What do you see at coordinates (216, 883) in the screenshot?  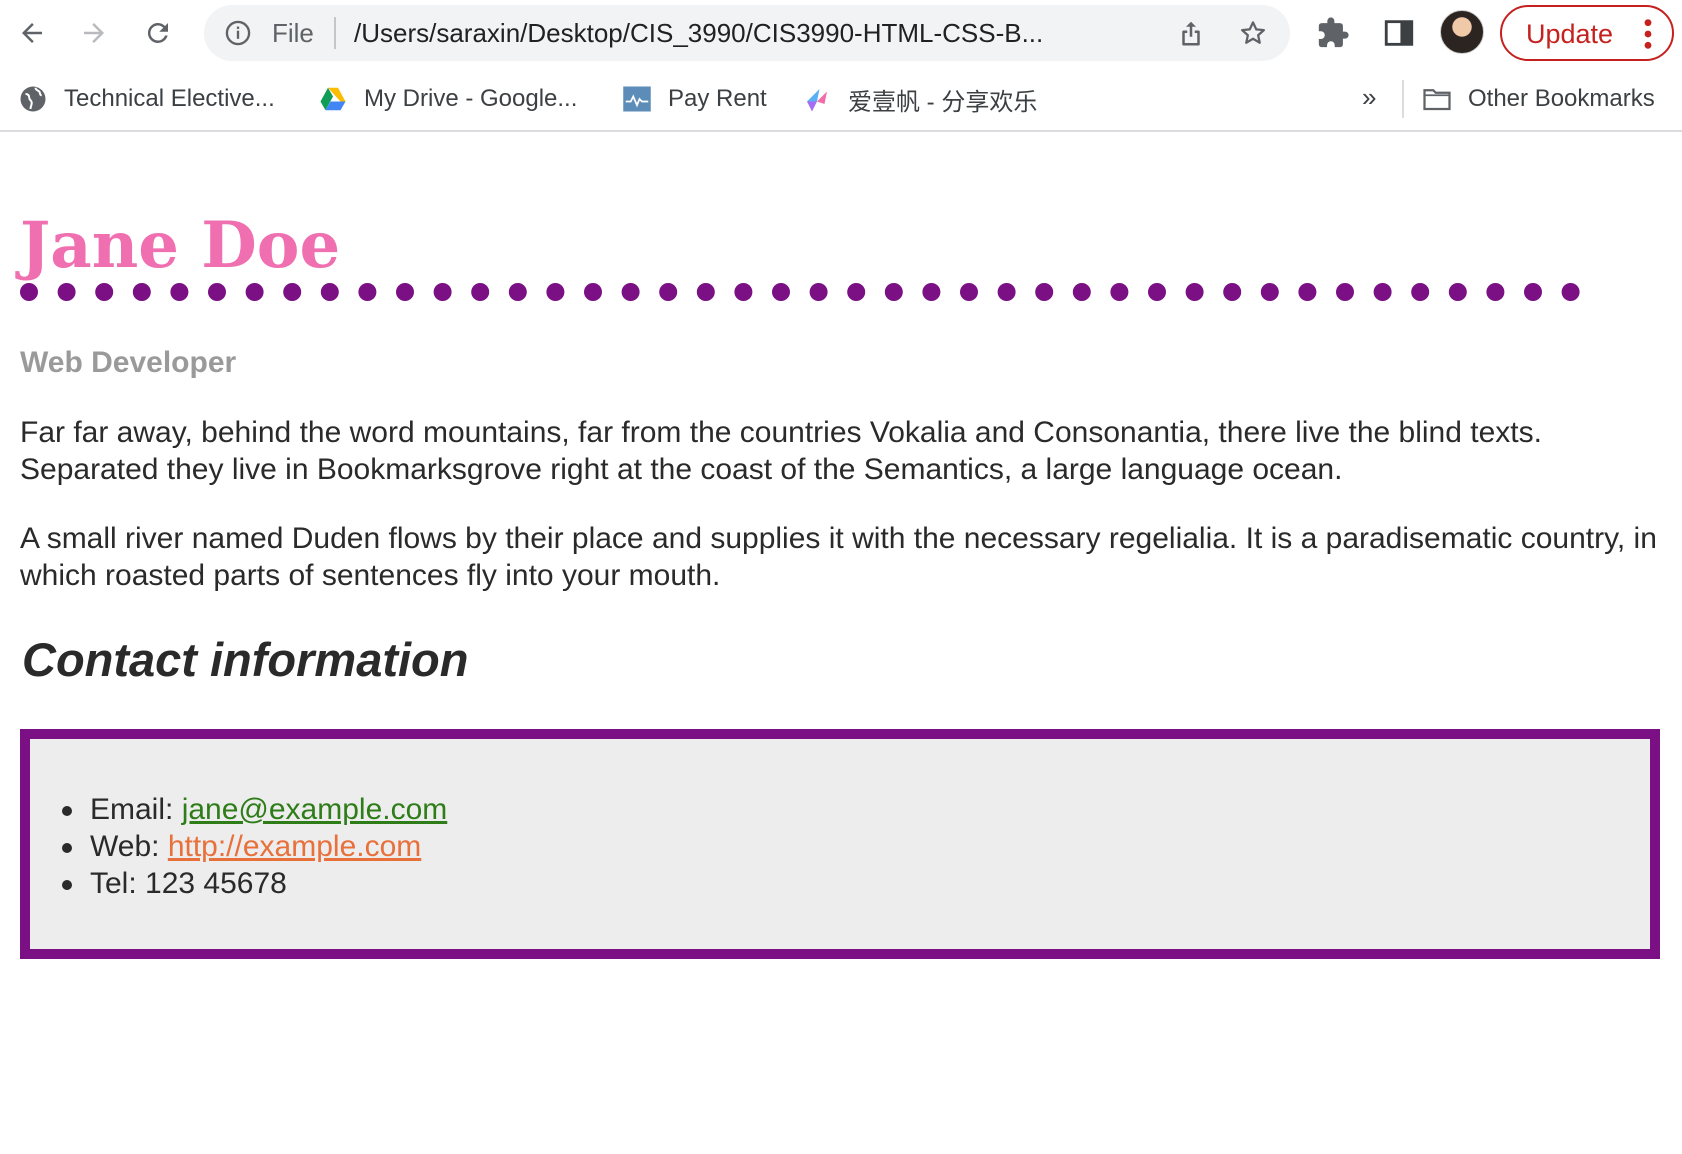 I see `tel-value: 123 45678` at bounding box center [216, 883].